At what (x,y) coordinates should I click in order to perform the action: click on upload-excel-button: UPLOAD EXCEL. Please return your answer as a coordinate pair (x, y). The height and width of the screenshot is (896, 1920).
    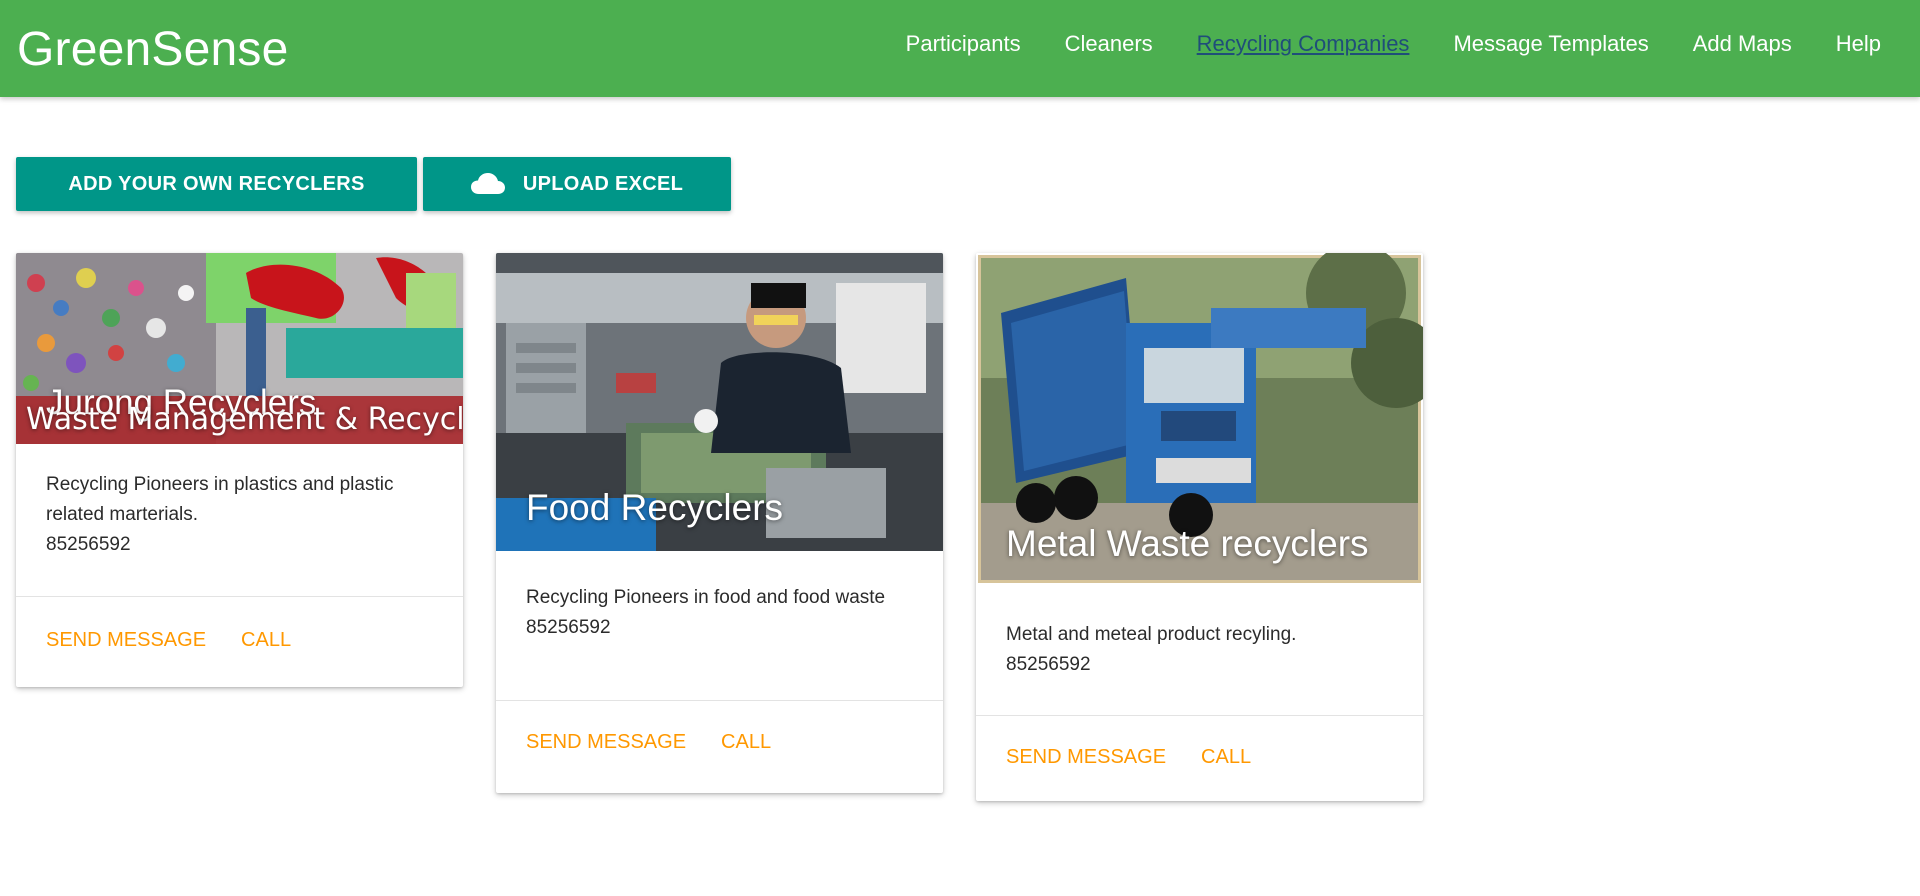
    Looking at the image, I should click on (577, 184).